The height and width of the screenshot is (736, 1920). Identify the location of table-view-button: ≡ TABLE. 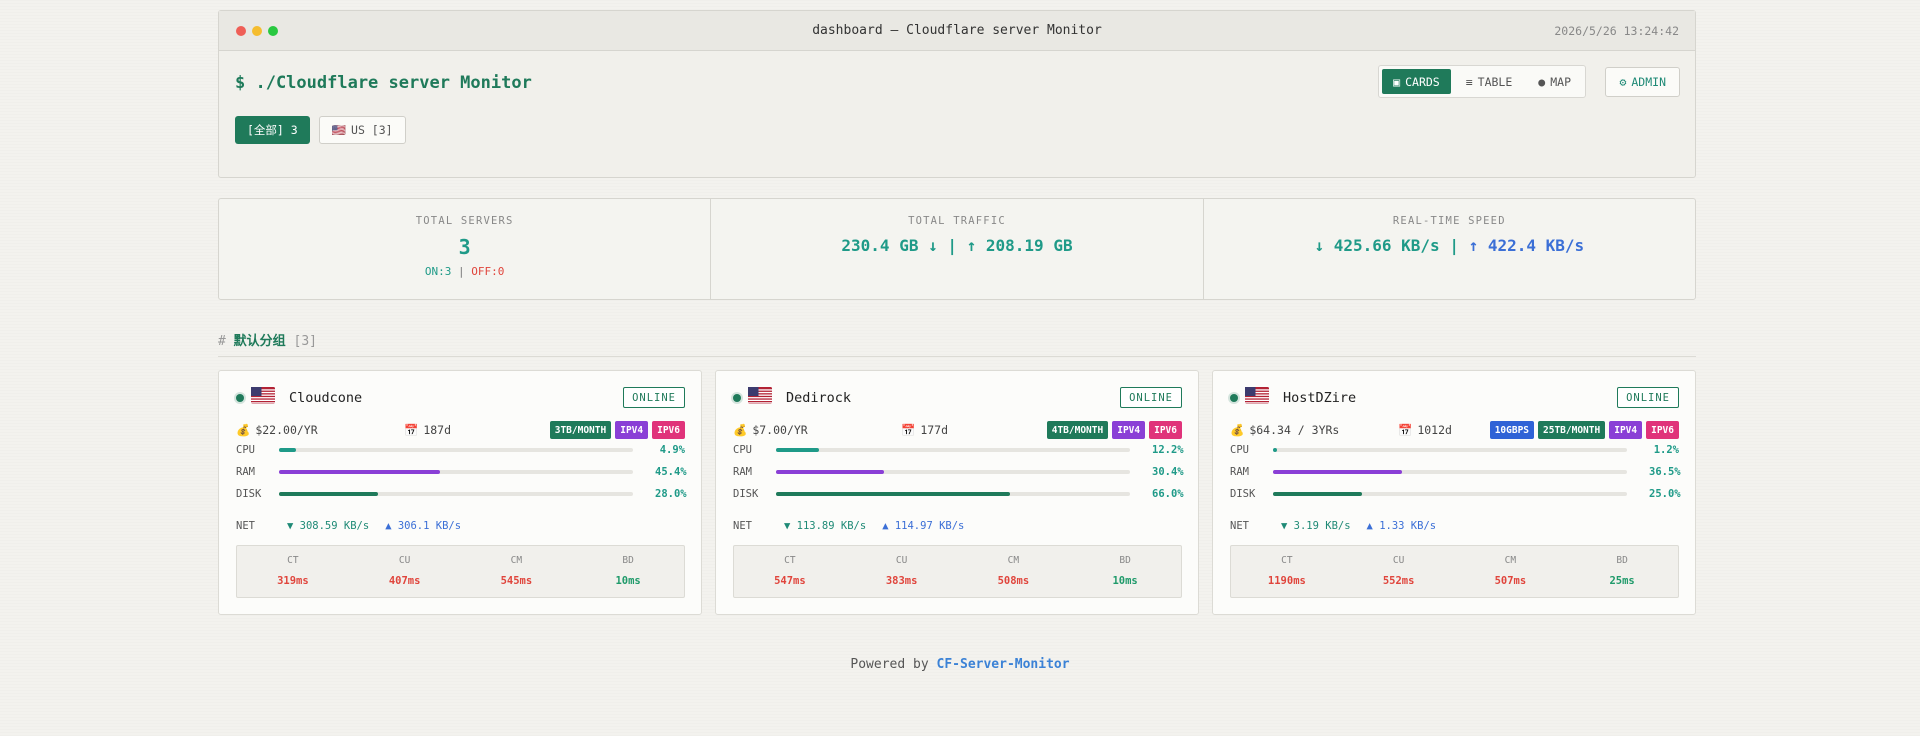
(1489, 81).